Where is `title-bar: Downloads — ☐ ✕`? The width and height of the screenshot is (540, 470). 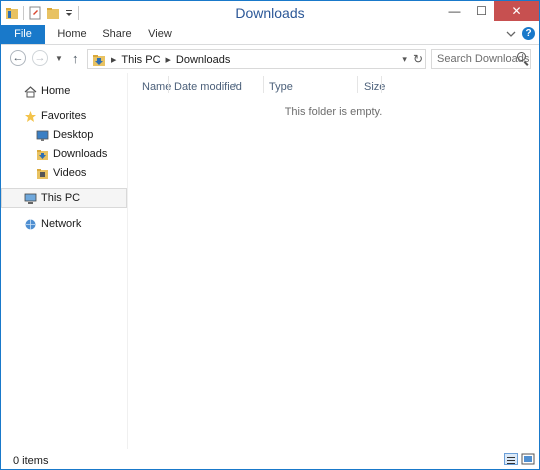 title-bar: Downloads — ☐ ✕ is located at coordinates (270, 13).